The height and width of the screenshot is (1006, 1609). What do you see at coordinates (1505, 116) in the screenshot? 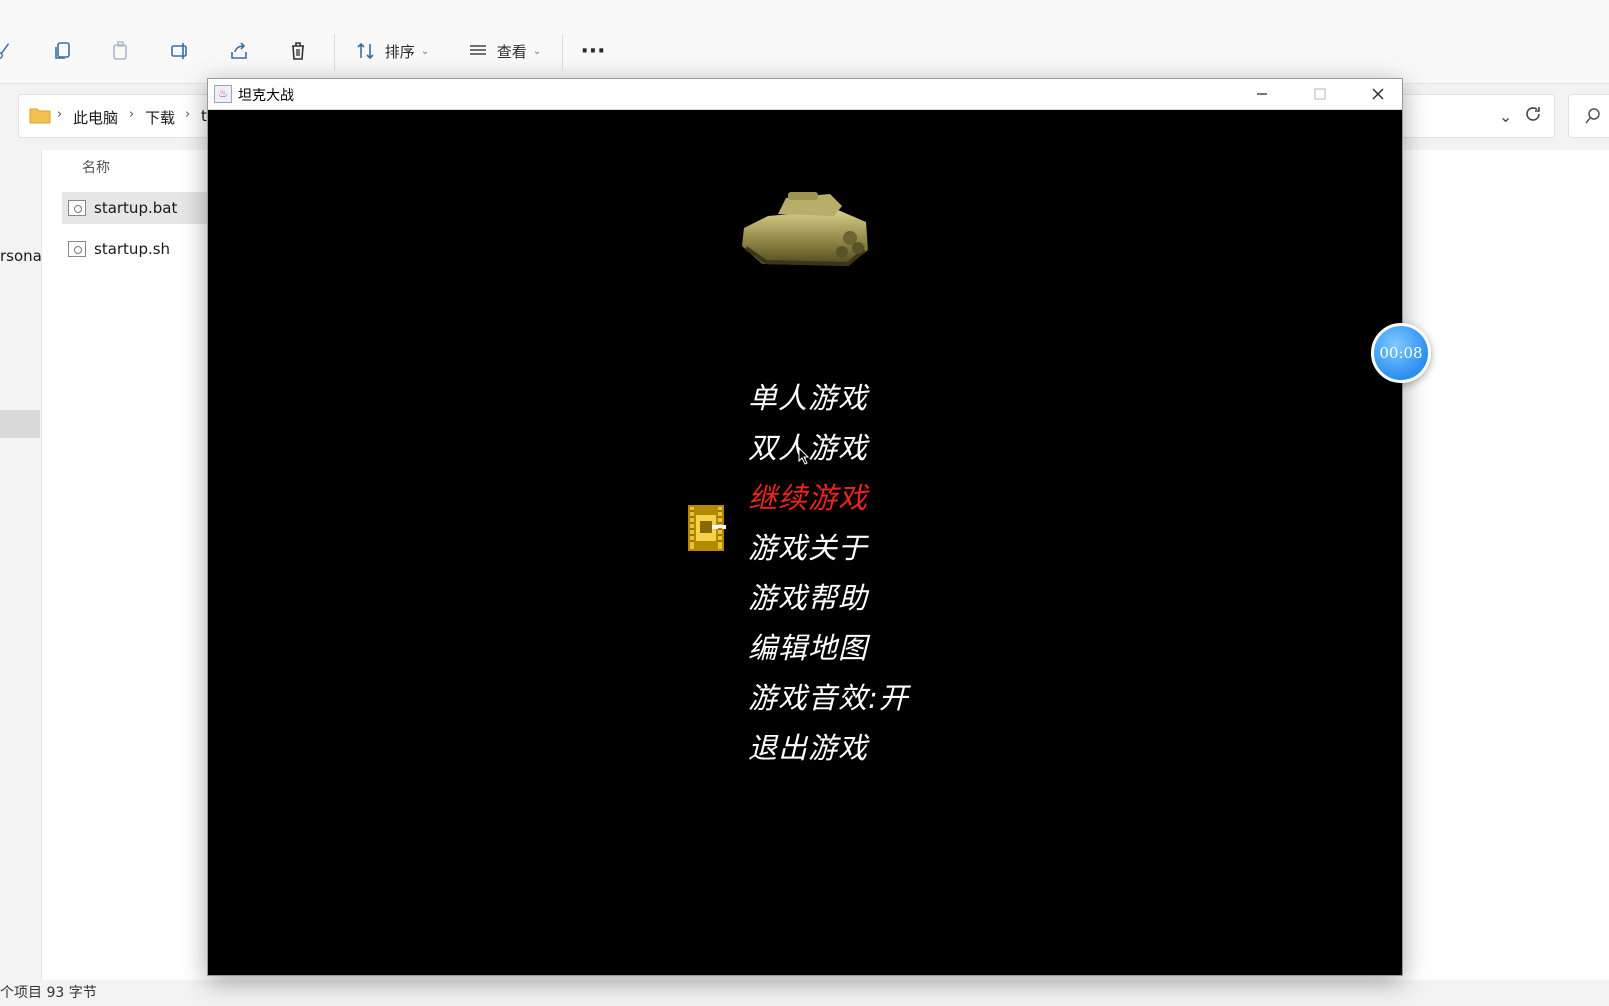
I see `address-dropdown-icon: ⌄` at bounding box center [1505, 116].